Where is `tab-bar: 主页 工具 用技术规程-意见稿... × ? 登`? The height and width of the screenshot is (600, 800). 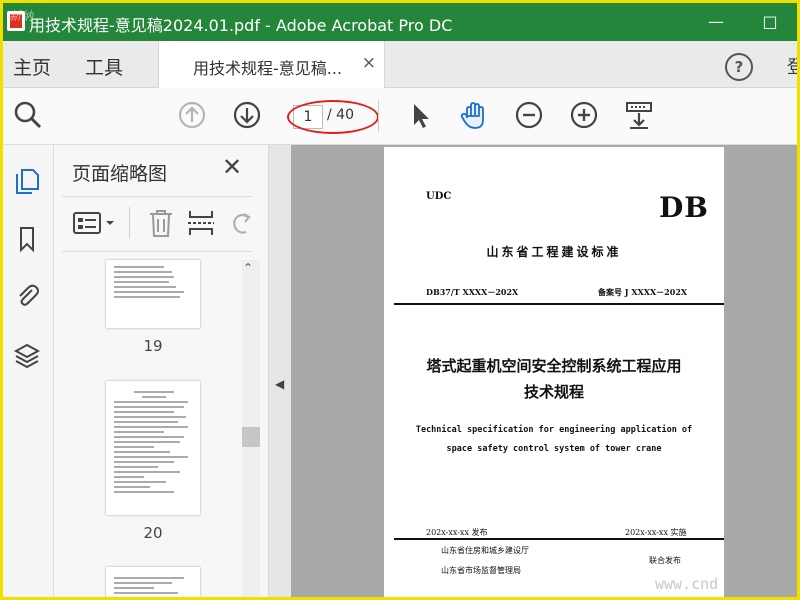 tab-bar: 主页 工具 用技术规程-意见稿... × ? 登 is located at coordinates (400, 64).